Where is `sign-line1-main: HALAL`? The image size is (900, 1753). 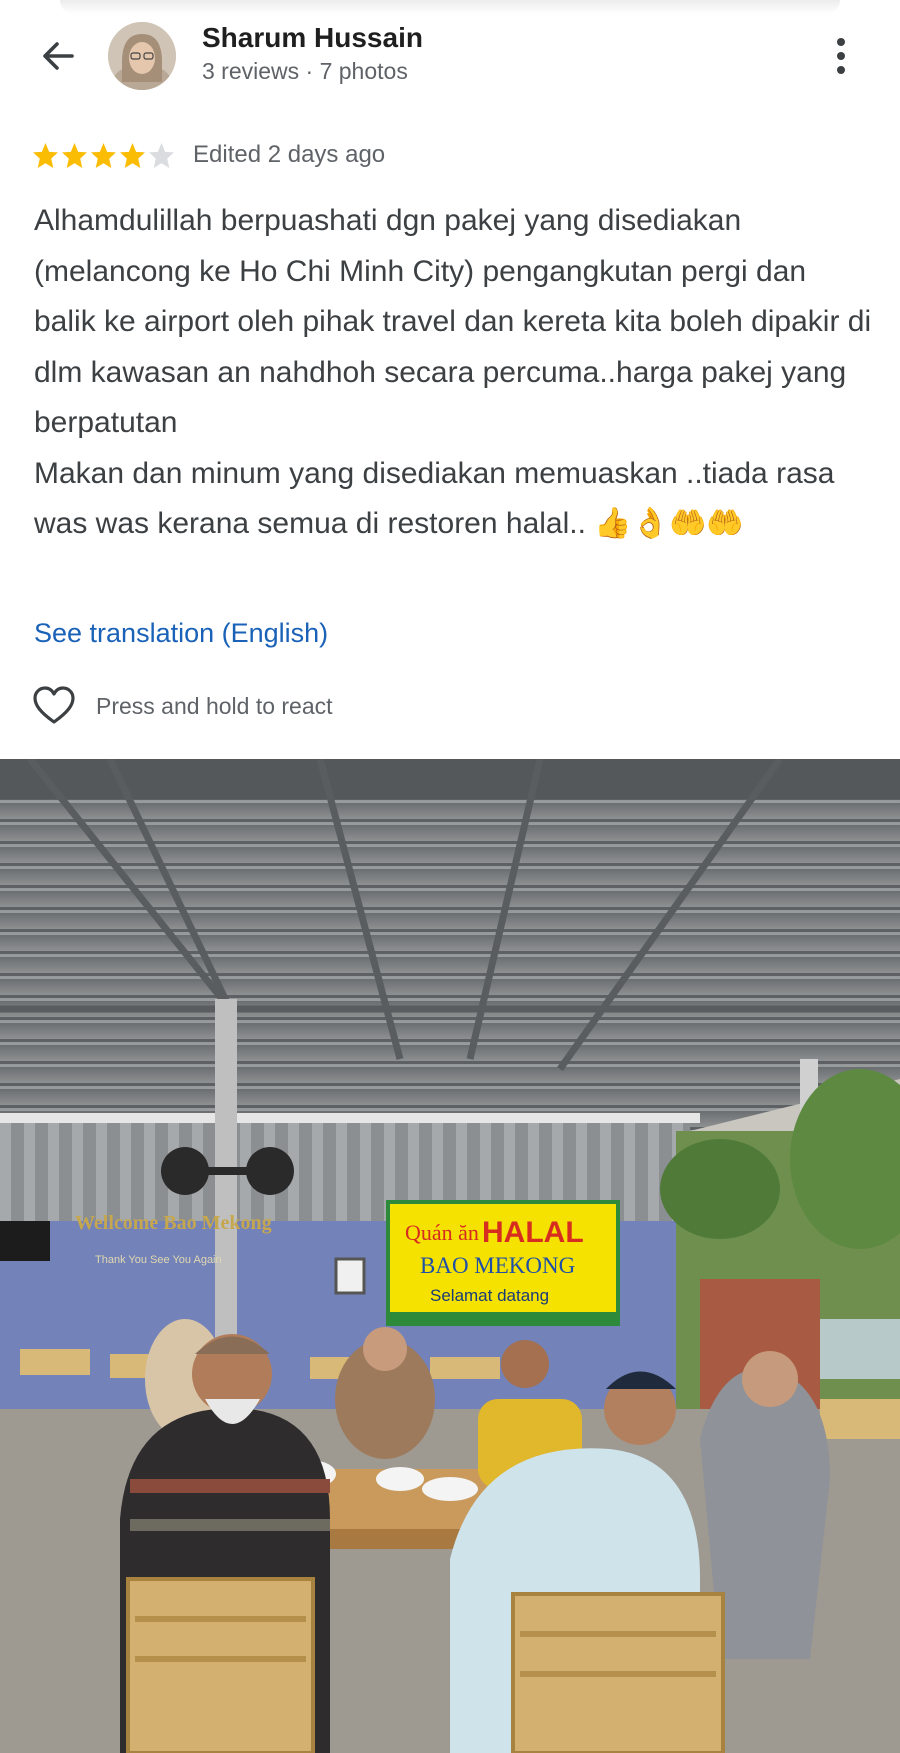
sign-line1-main: HALAL is located at coordinates (533, 1232).